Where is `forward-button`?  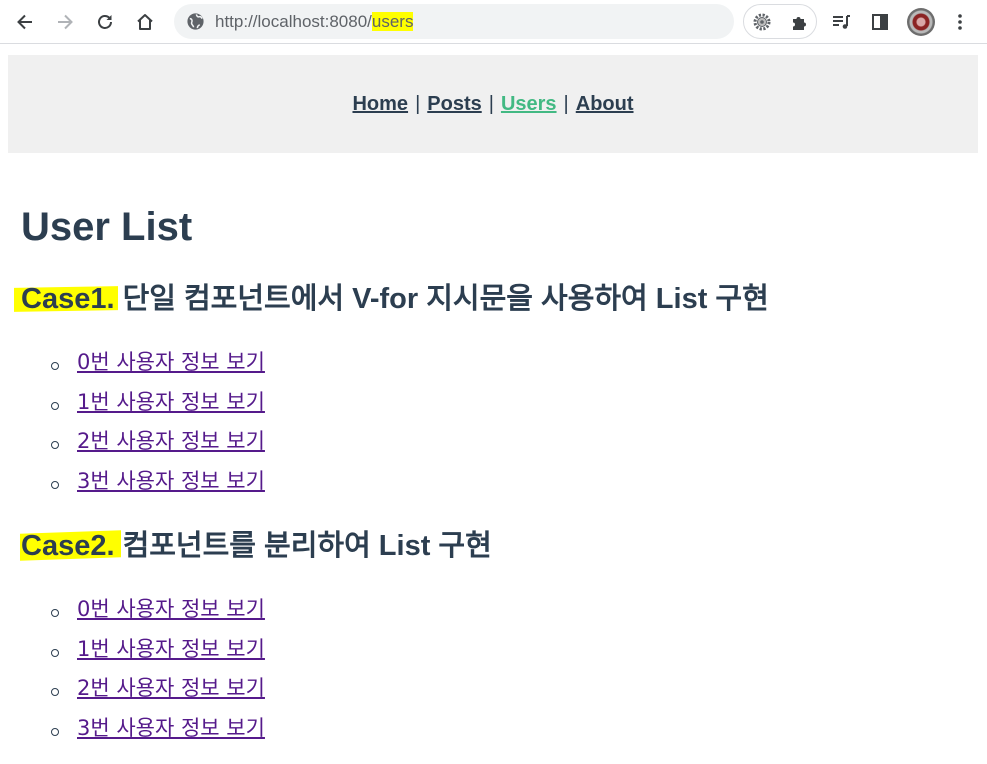
forward-button is located at coordinates (65, 22).